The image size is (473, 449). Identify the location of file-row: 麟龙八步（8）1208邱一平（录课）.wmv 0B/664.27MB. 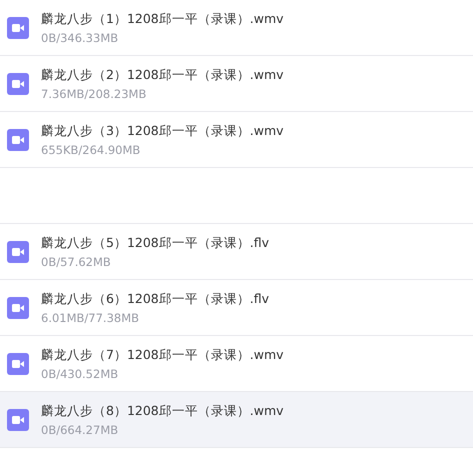
(236, 420).